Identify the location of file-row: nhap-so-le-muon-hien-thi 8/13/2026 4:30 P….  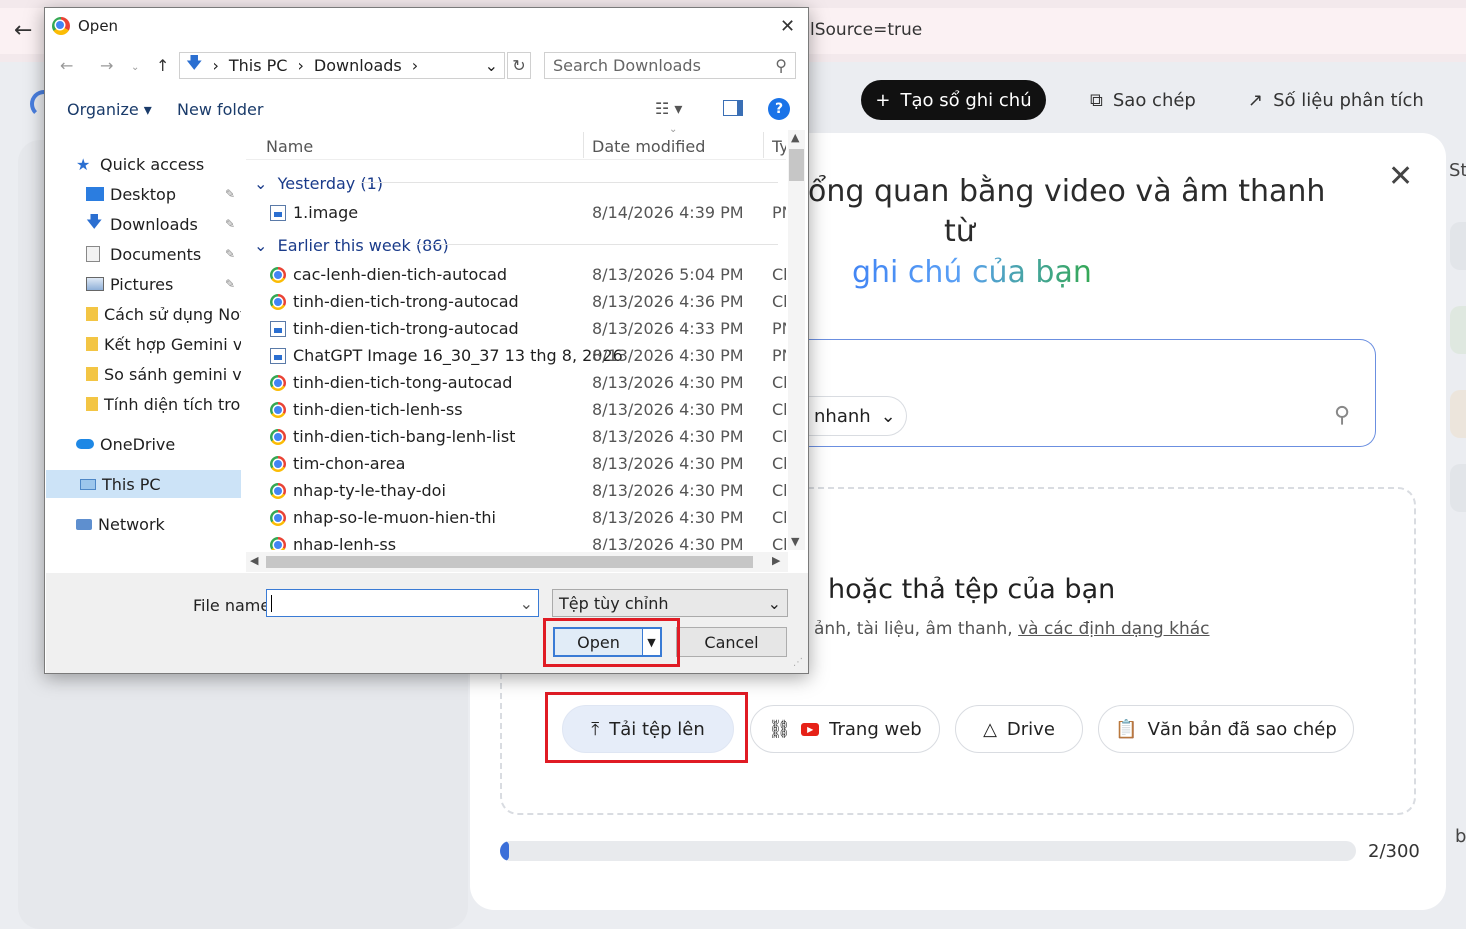
(516, 517).